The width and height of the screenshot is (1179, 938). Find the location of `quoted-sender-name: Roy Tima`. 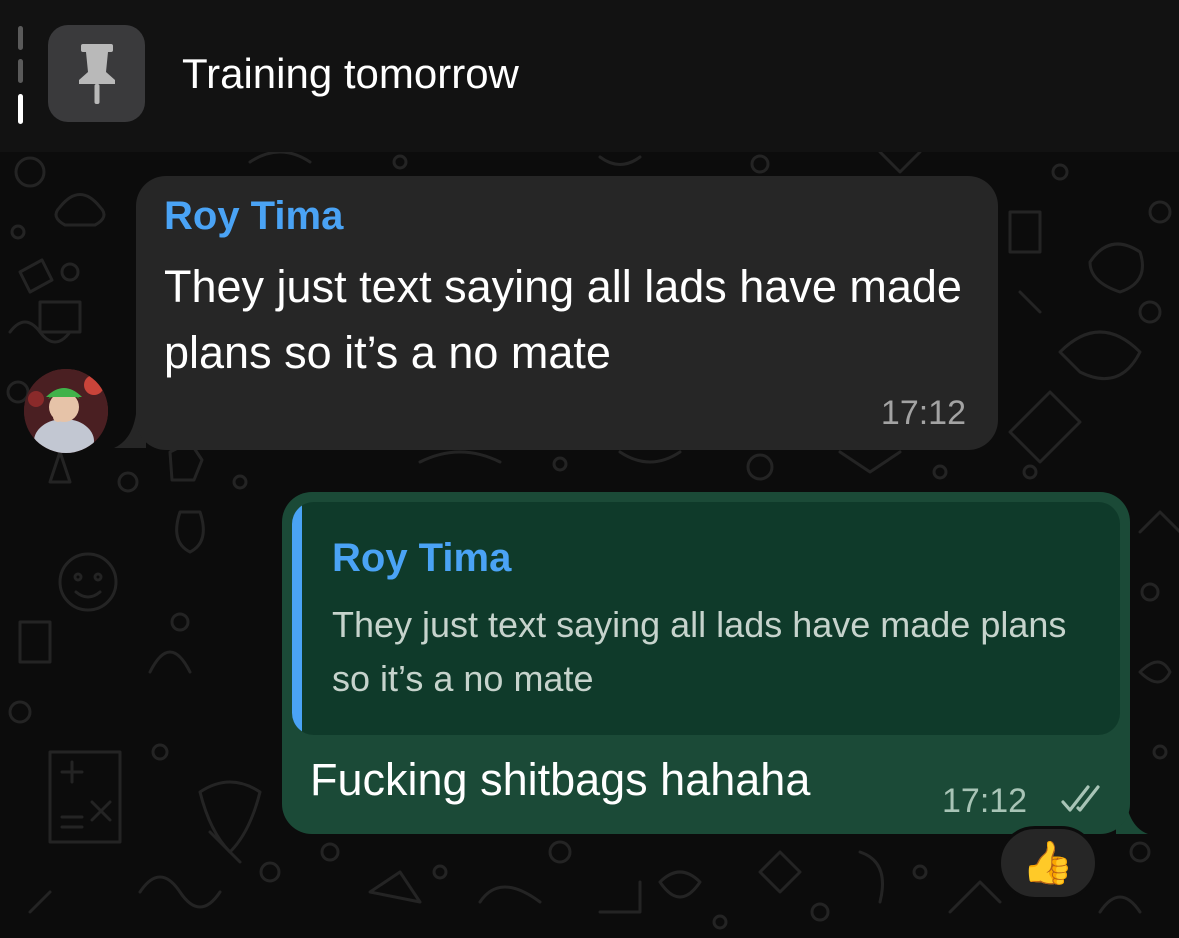

quoted-sender-name: Roy Tima is located at coordinates (422, 558).